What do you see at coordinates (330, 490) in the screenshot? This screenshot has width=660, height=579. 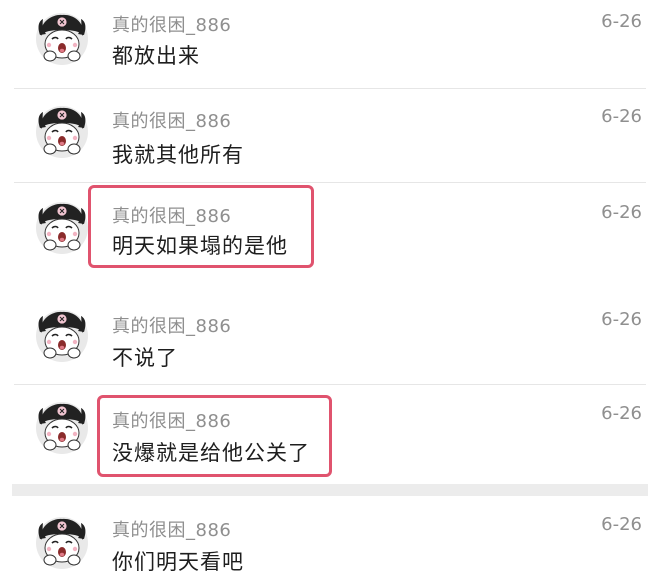 I see `section-gap` at bounding box center [330, 490].